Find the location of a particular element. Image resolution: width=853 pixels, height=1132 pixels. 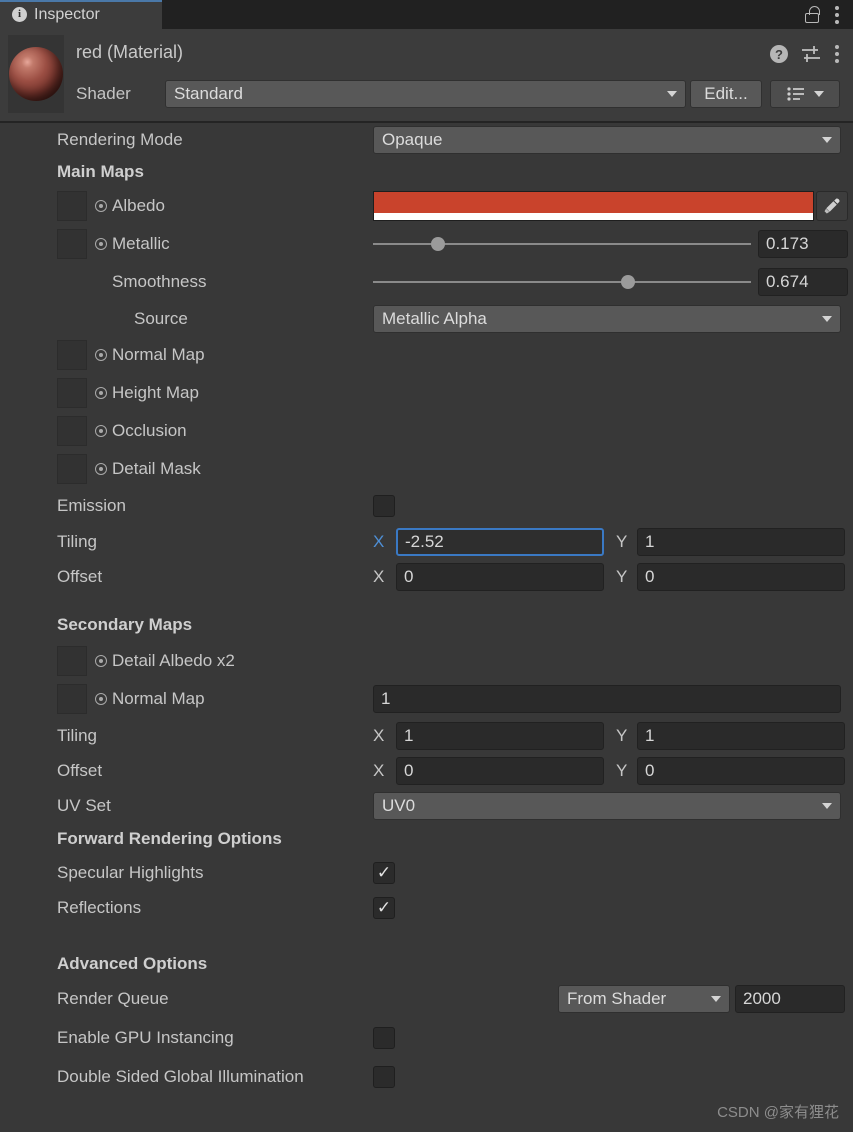

secondary-normal-map-label: Normal Map is located at coordinates (158, 698).